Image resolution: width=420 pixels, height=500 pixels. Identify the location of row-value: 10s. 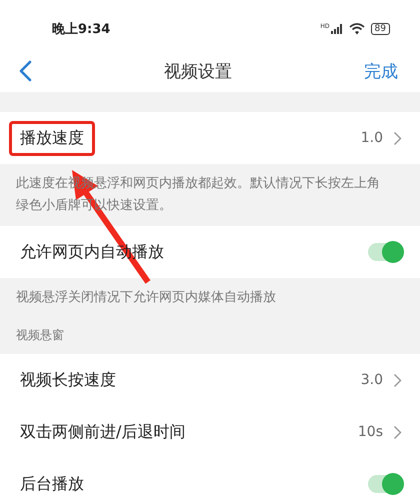
(370, 432).